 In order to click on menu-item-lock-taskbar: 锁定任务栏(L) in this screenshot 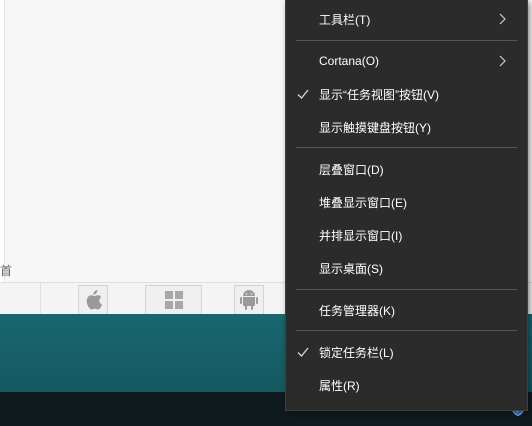, I will do `click(406, 352)`.